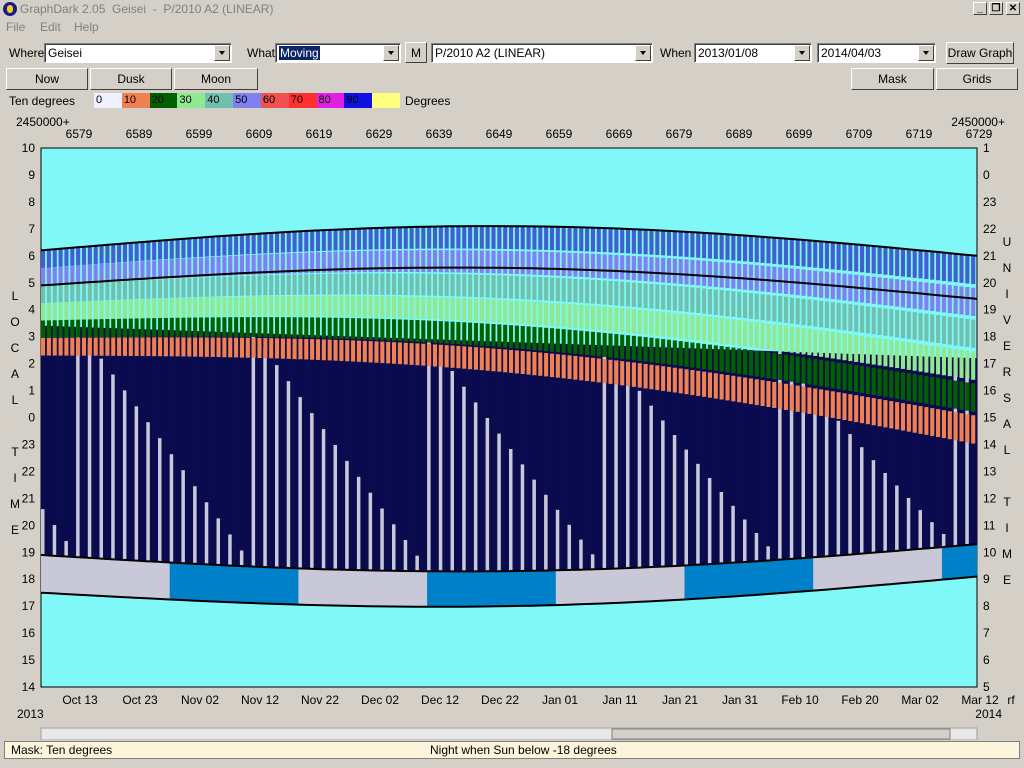 Image resolution: width=1024 pixels, height=768 pixels. Describe the element at coordinates (29, 606) in the screenshot. I see `local-time-tick: 17` at that location.